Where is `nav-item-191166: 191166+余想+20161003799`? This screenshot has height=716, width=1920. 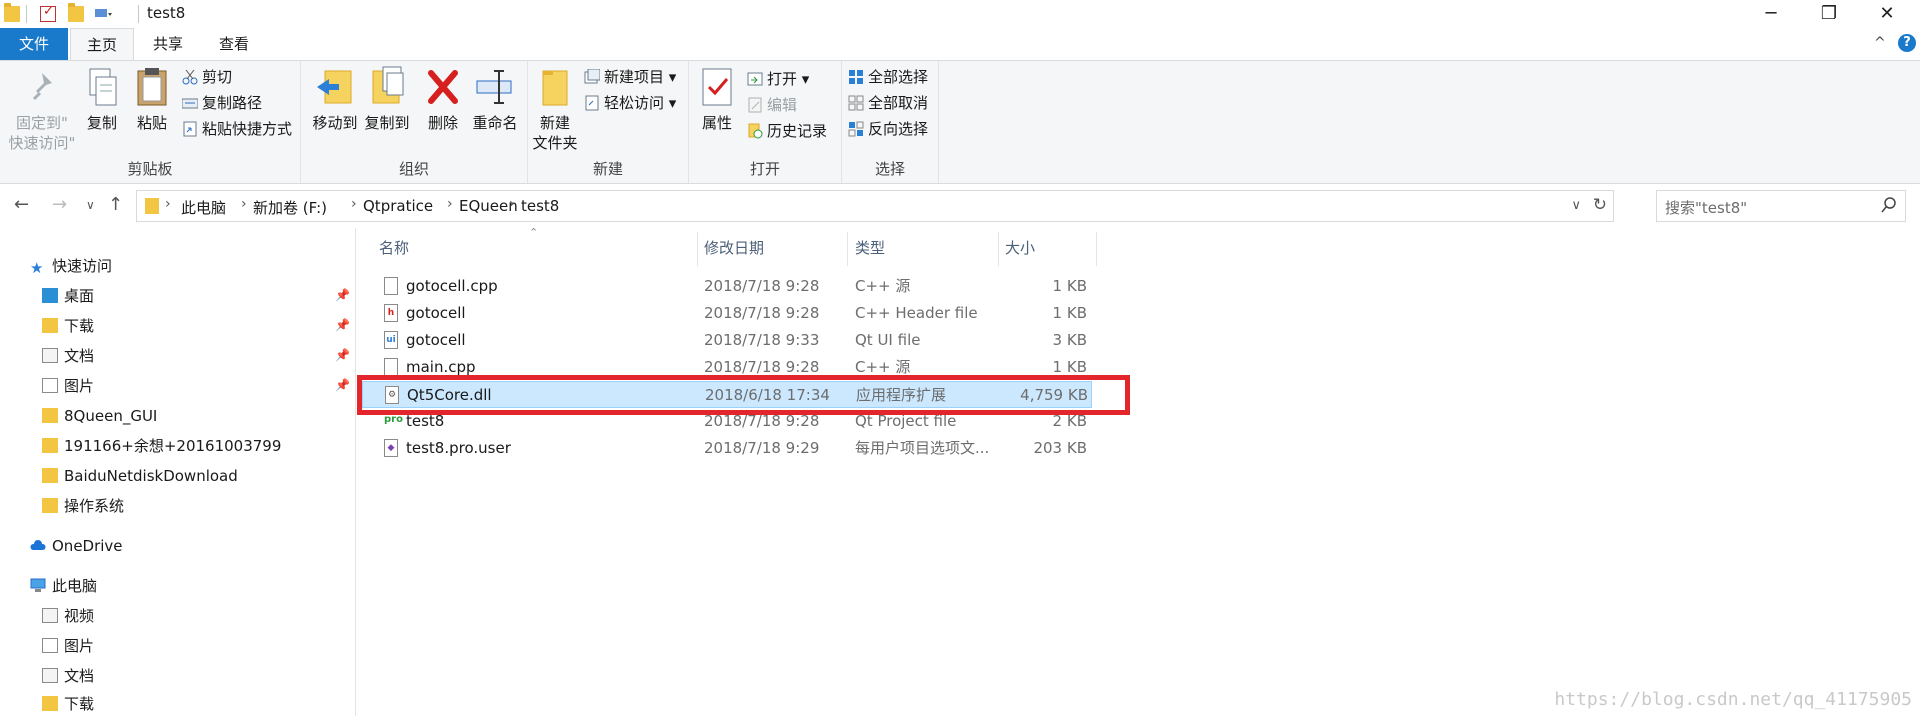 nav-item-191166: 191166+余想+20161003799 is located at coordinates (161, 446).